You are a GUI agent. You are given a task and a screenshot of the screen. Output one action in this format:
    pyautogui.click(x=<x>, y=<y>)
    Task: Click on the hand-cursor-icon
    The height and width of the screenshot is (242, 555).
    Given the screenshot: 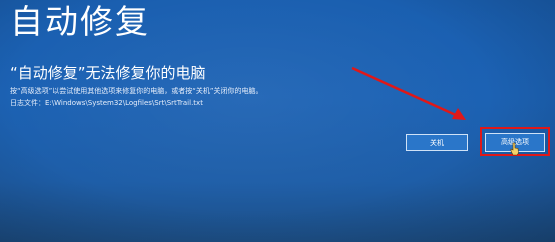 What is the action you would take?
    pyautogui.click(x=514, y=149)
    